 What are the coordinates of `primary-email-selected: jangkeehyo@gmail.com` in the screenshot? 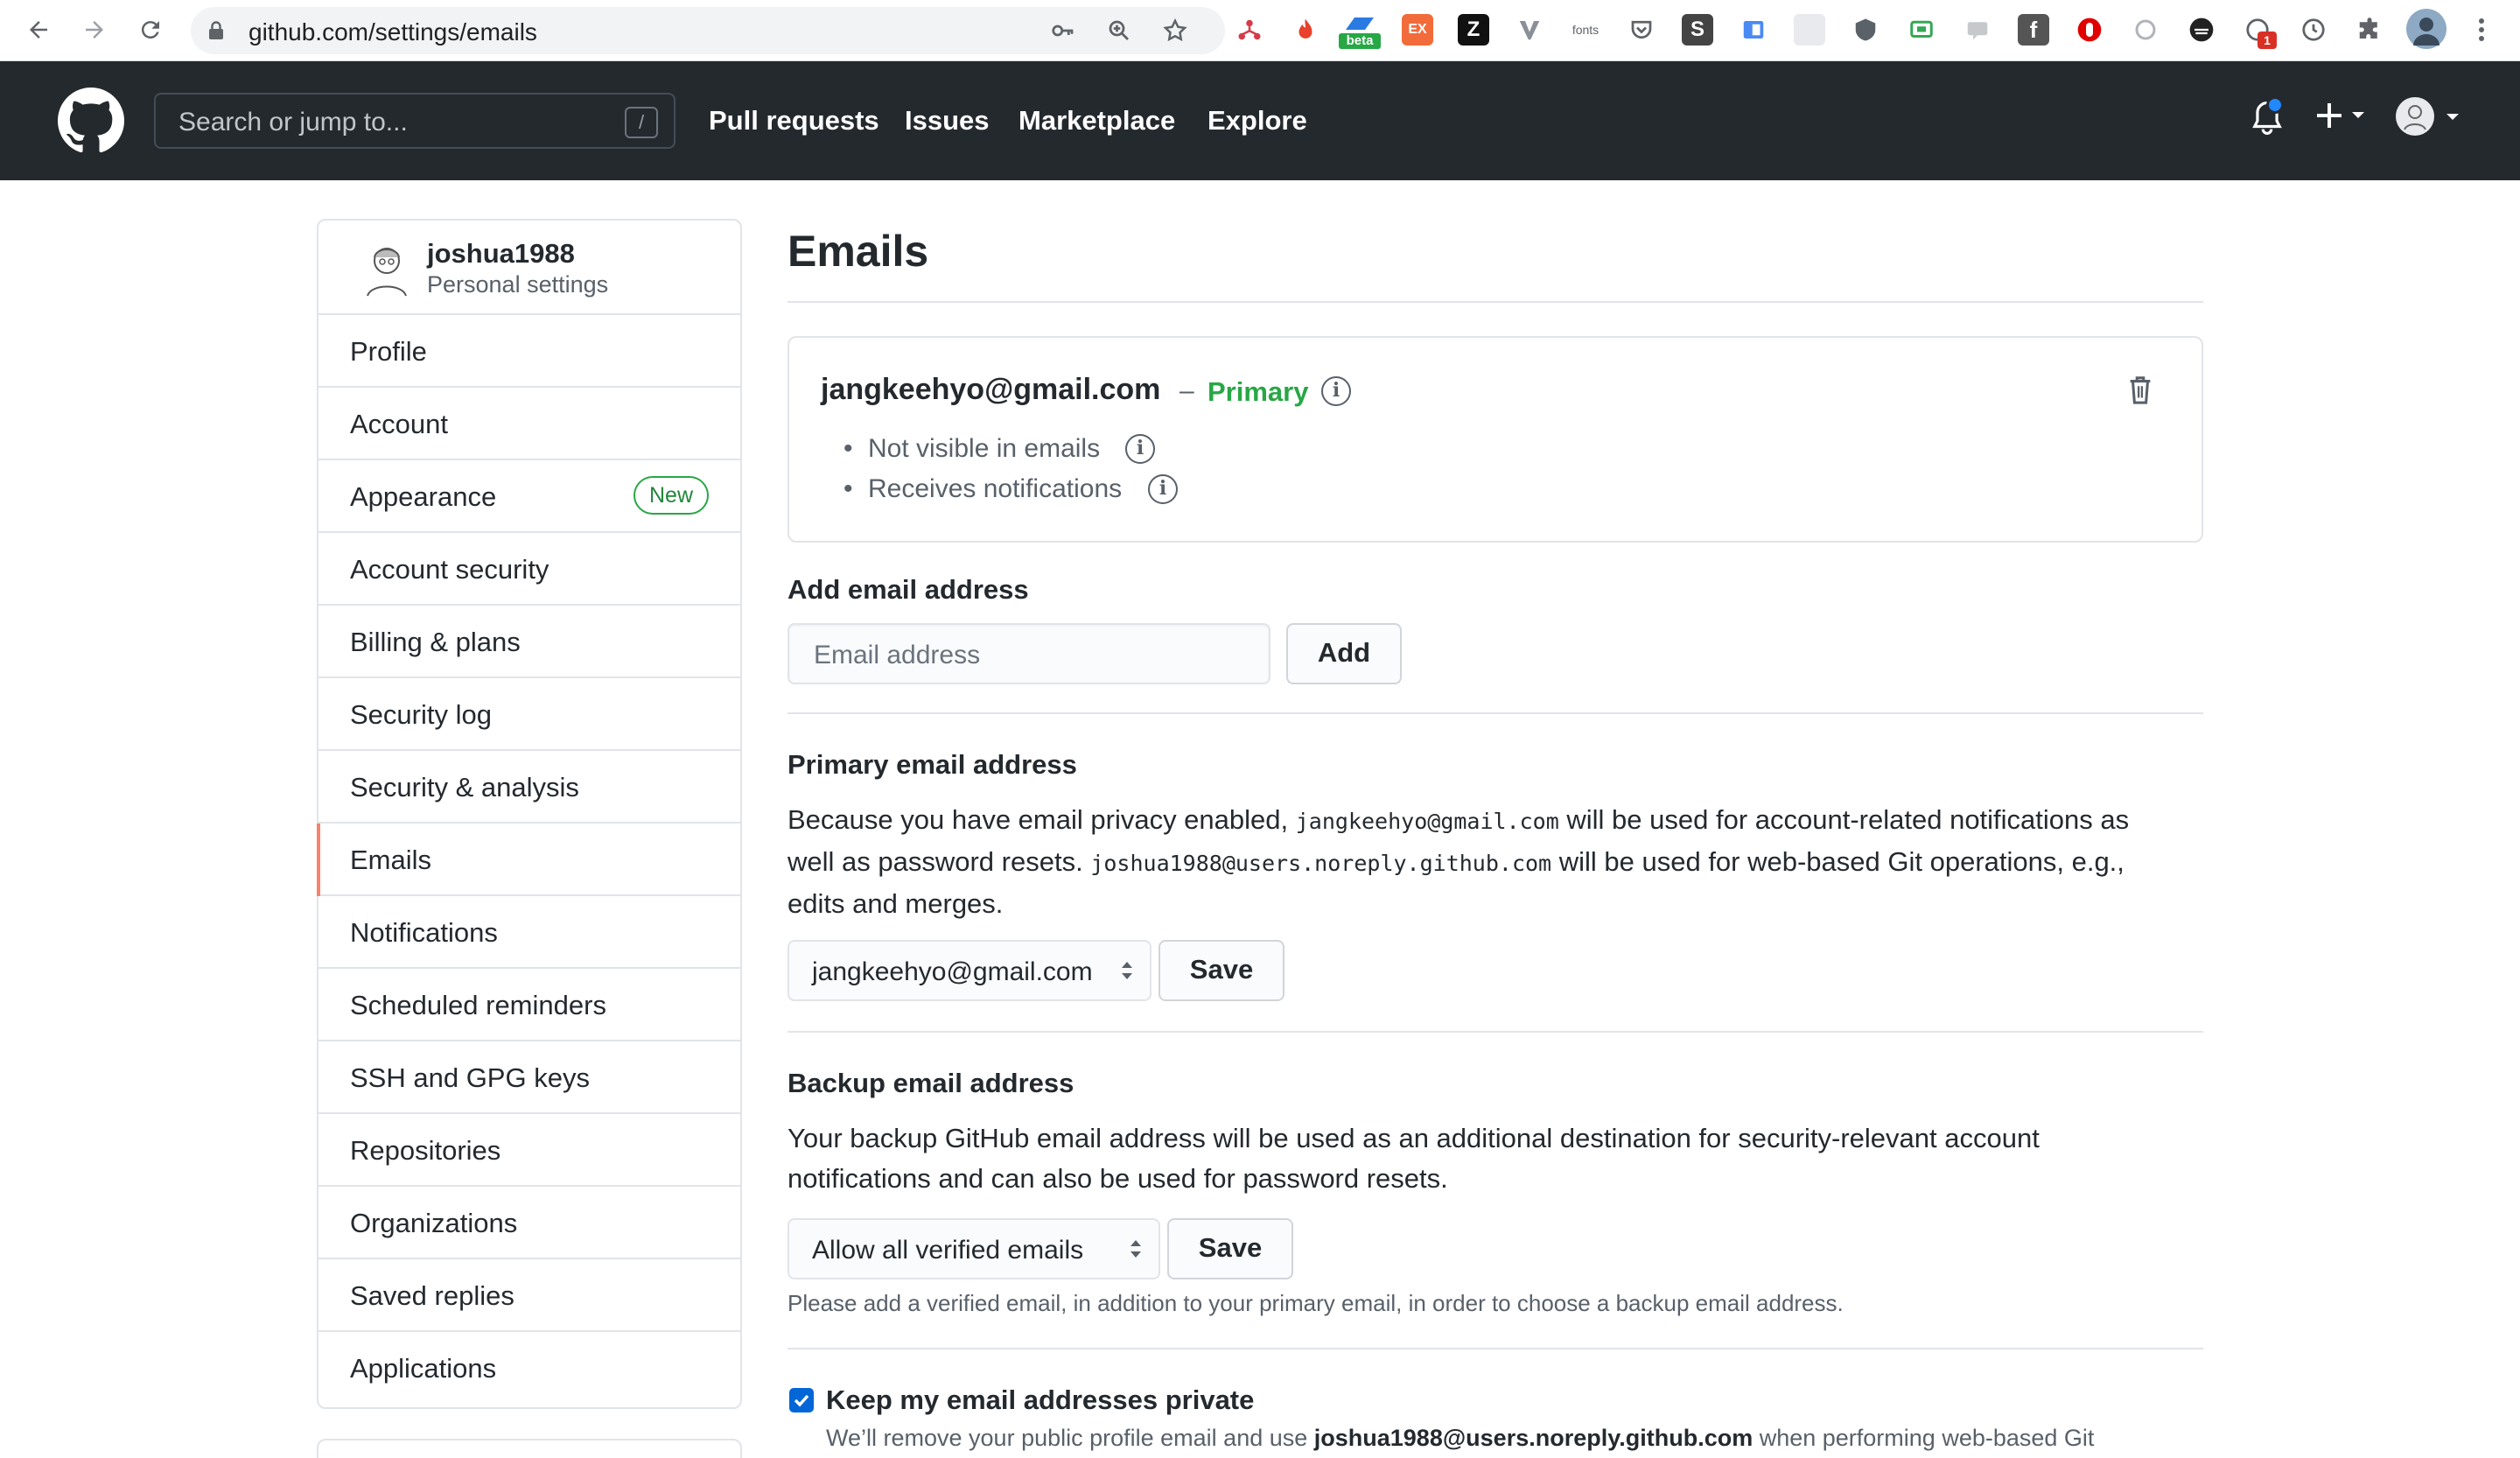 It's located at (952, 972).